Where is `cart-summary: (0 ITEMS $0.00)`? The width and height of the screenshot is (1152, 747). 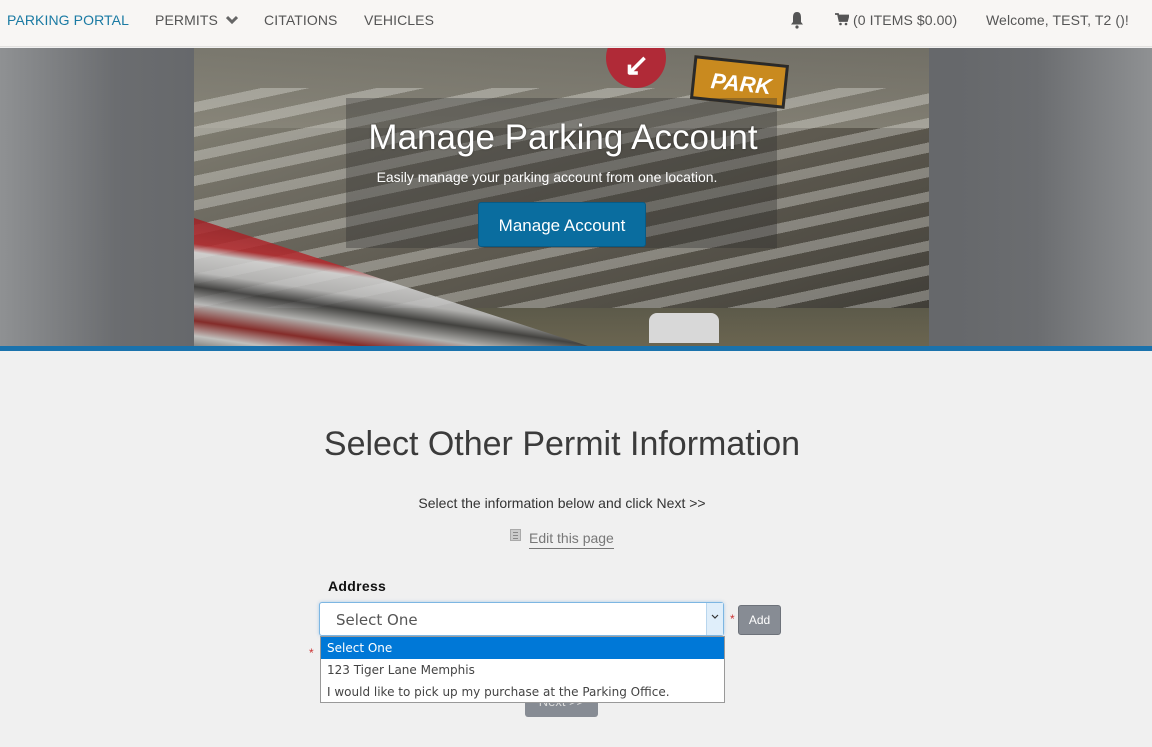
cart-summary: (0 ITEMS $0.00) is located at coordinates (905, 20).